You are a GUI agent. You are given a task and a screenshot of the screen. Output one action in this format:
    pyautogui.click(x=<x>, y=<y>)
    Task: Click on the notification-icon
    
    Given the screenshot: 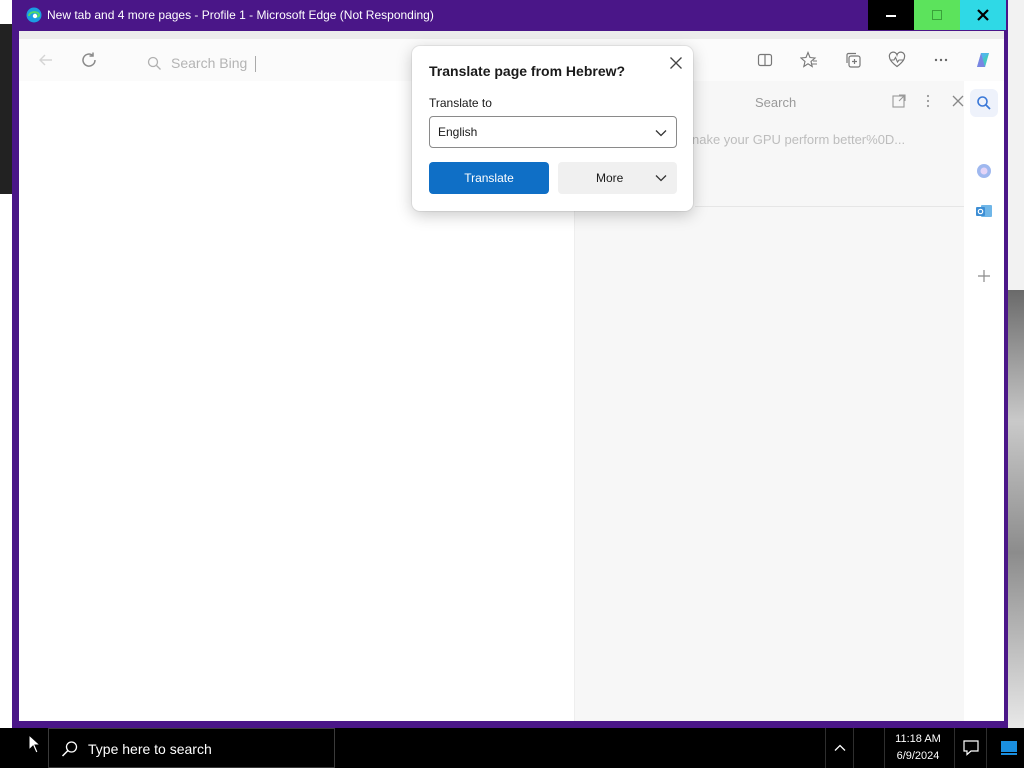 What is the action you would take?
    pyautogui.click(x=971, y=748)
    